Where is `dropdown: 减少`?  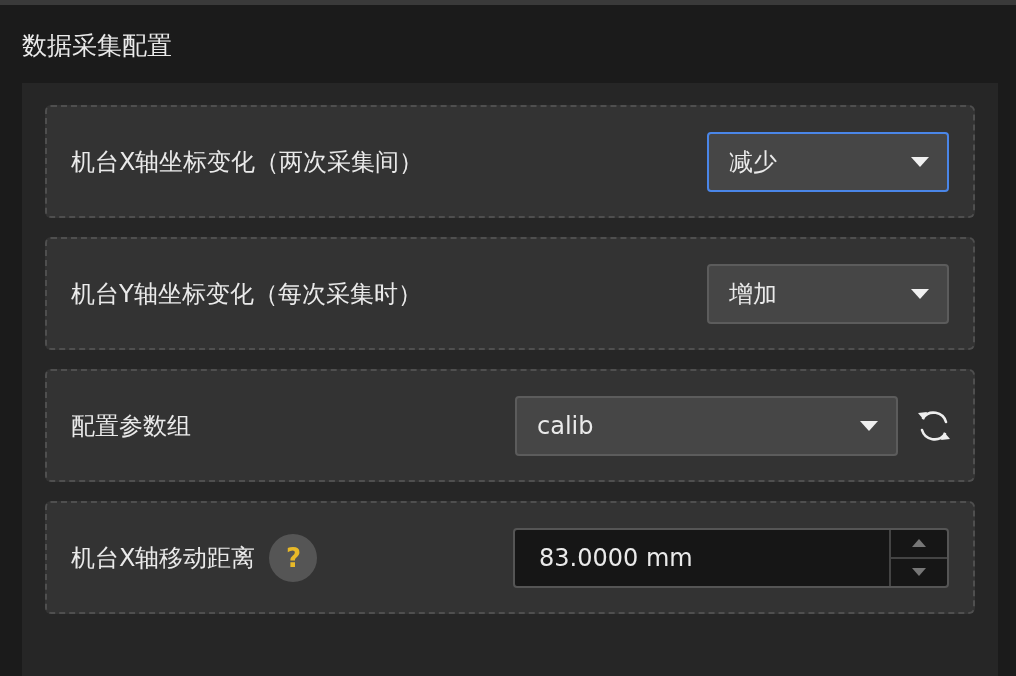
dropdown: 减少 is located at coordinates (828, 161).